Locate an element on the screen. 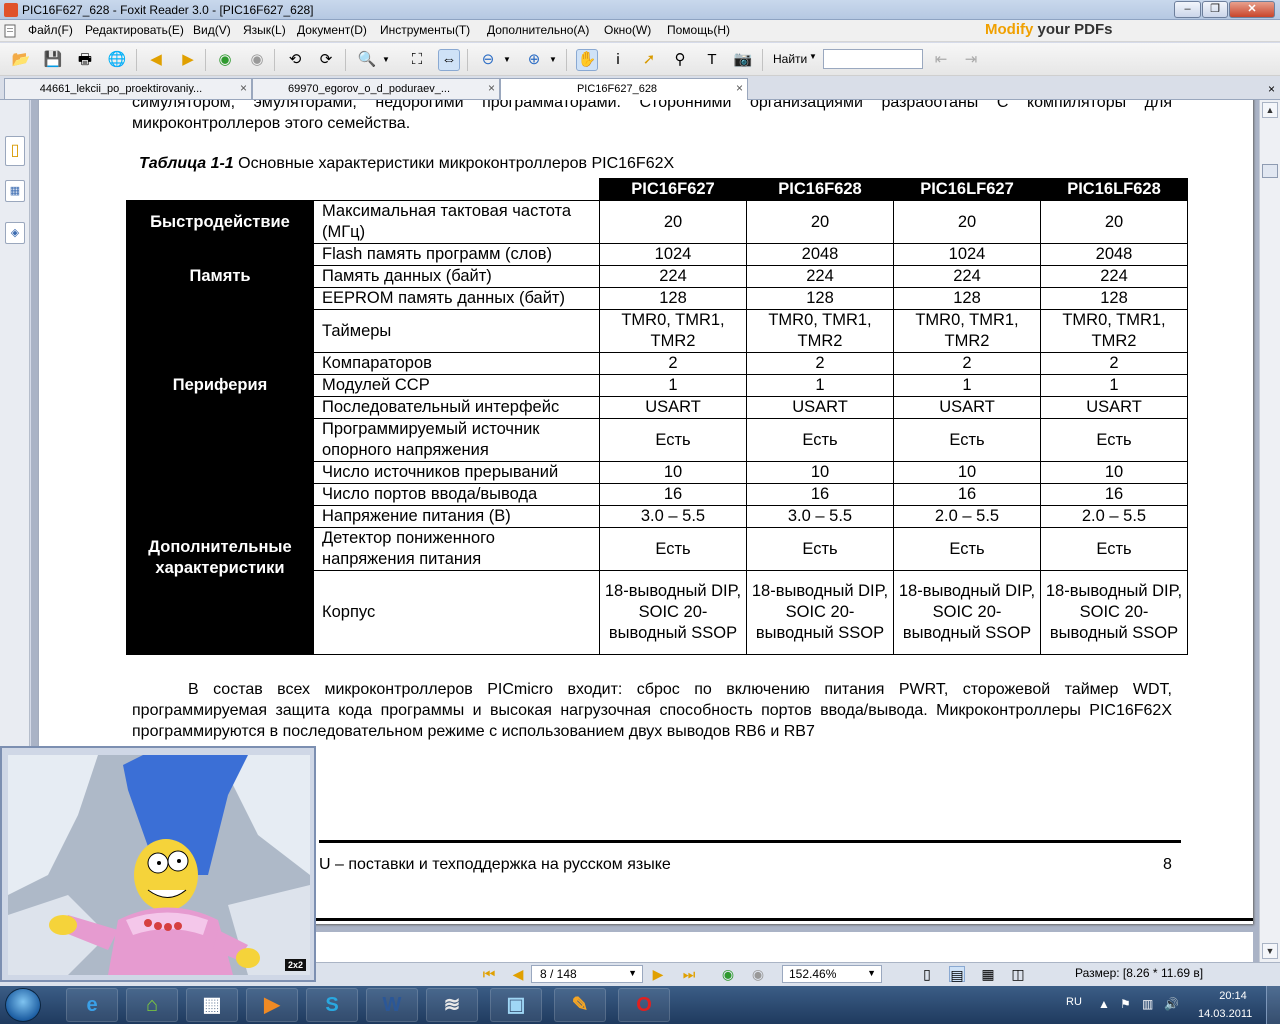  scroll-up-icon: ▲ is located at coordinates (1270, 110).